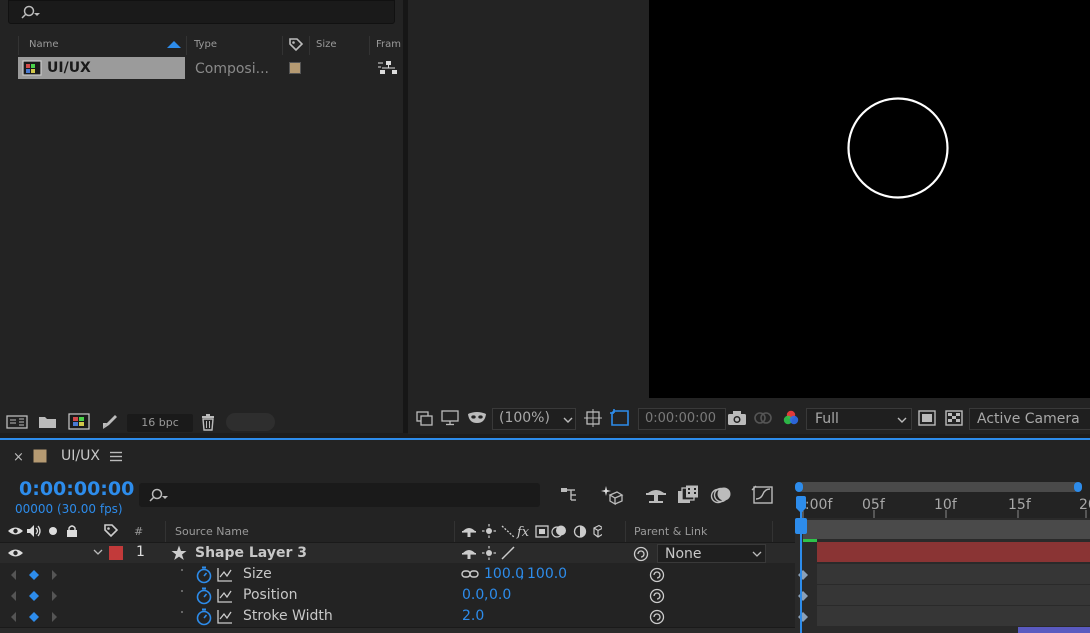  Describe the element at coordinates (477, 418) in the screenshot. I see `mask-visibility-icon` at that location.